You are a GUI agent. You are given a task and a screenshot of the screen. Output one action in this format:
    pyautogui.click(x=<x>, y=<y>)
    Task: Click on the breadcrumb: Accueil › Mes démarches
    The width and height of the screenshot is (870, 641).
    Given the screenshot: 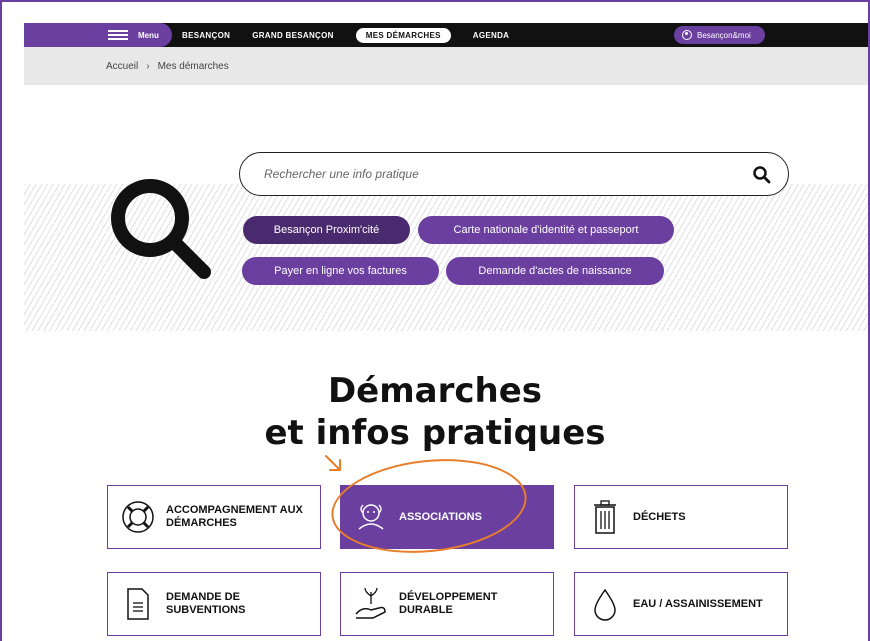 What is the action you would take?
    pyautogui.click(x=447, y=66)
    